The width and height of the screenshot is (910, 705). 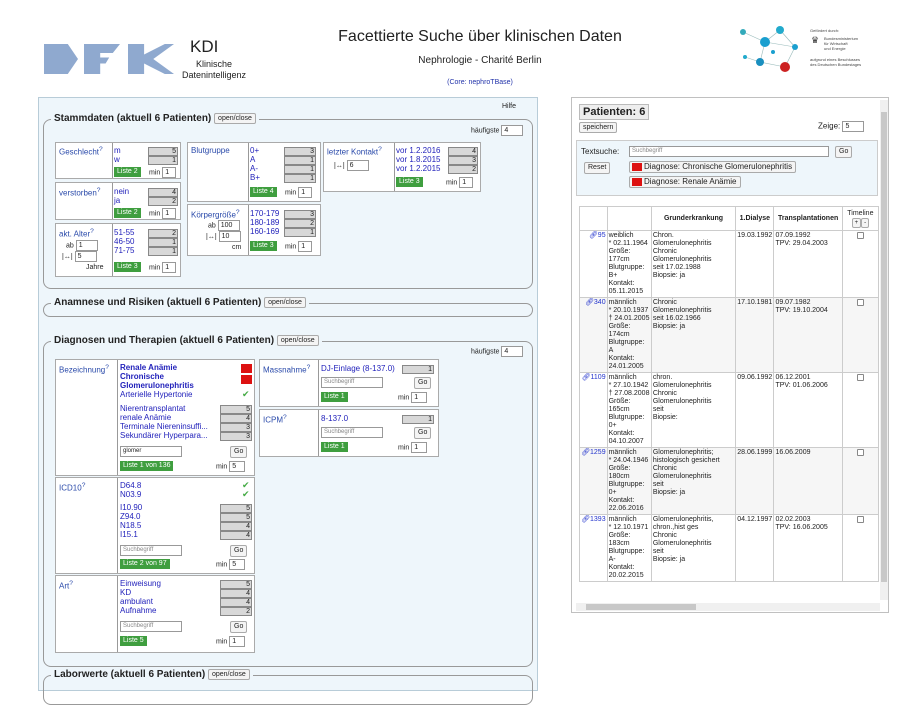 What do you see at coordinates (693, 218) in the screenshot?
I see `col-grunderkrankung: Grunderkrankung` at bounding box center [693, 218].